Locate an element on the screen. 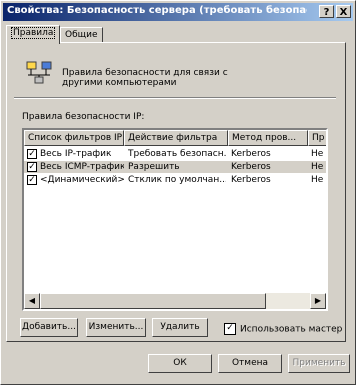 This screenshot has height=385, width=356. scroll-right-icon: ▶ is located at coordinates (318, 301).